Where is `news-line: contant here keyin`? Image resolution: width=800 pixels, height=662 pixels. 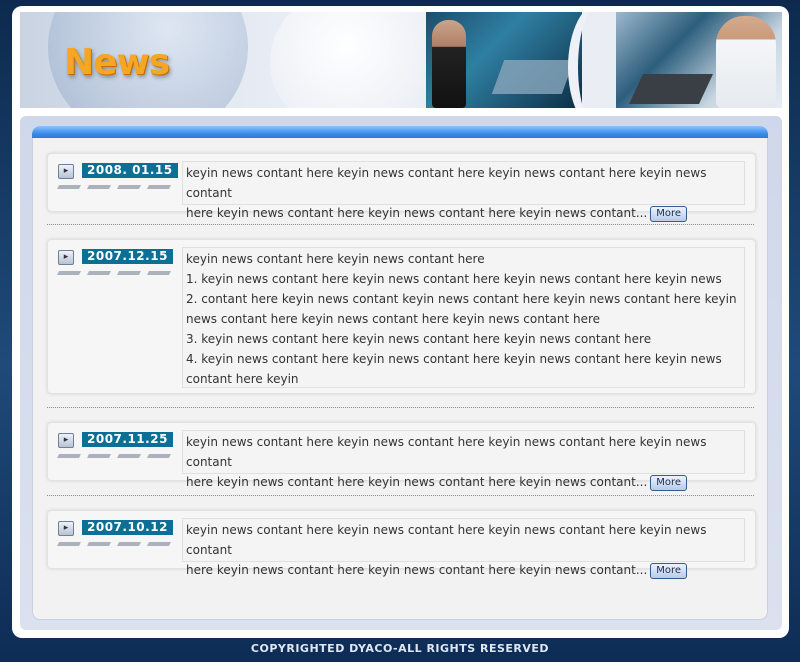 news-line: contant here keyin is located at coordinates (242, 379).